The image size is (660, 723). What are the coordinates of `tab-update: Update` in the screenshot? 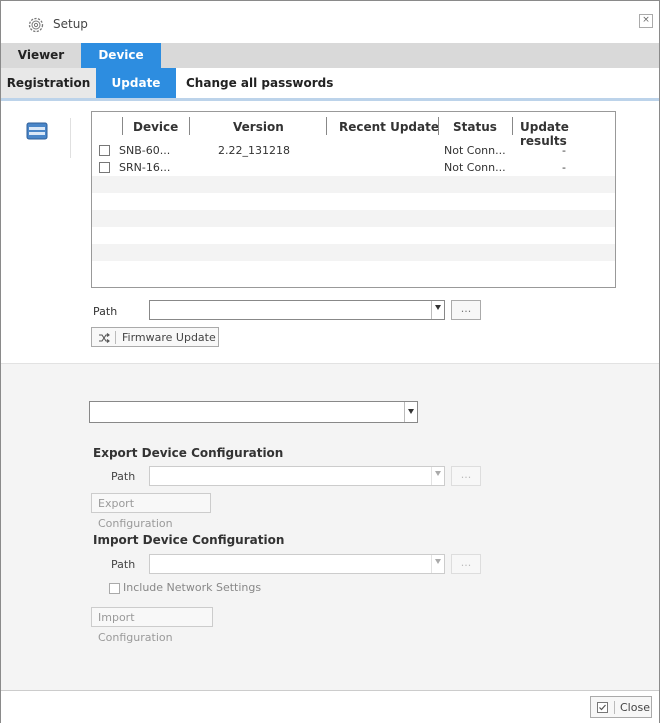 It's located at (136, 83).